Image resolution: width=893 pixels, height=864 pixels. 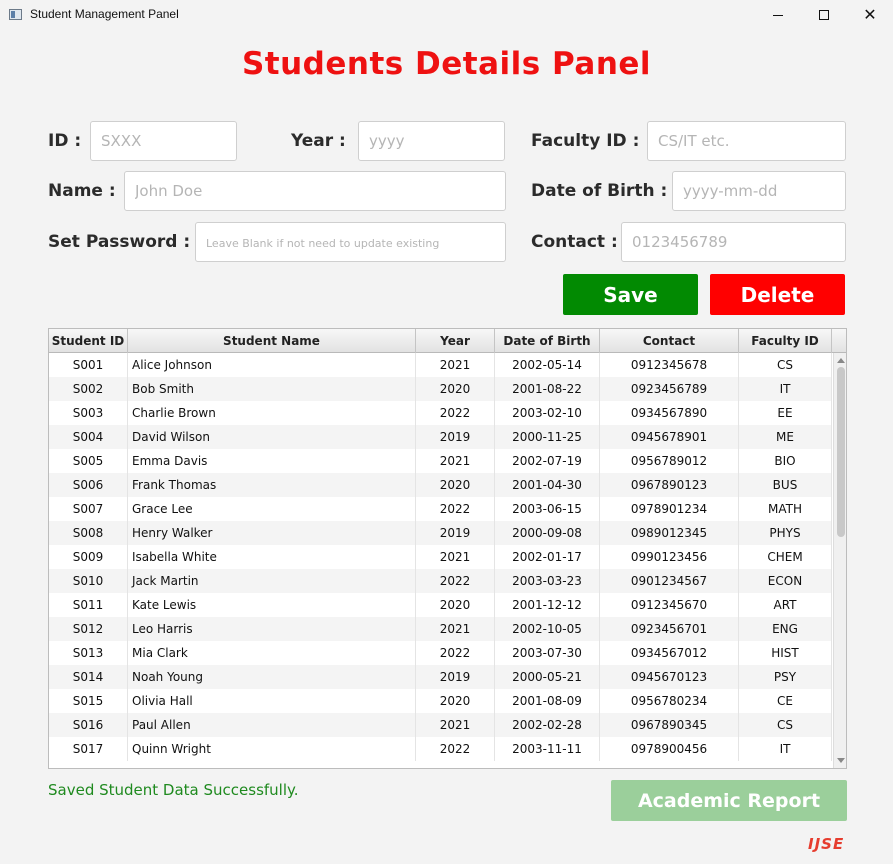 I want to click on cell-date-of-birth: 2003-06-15, so click(x=547, y=509).